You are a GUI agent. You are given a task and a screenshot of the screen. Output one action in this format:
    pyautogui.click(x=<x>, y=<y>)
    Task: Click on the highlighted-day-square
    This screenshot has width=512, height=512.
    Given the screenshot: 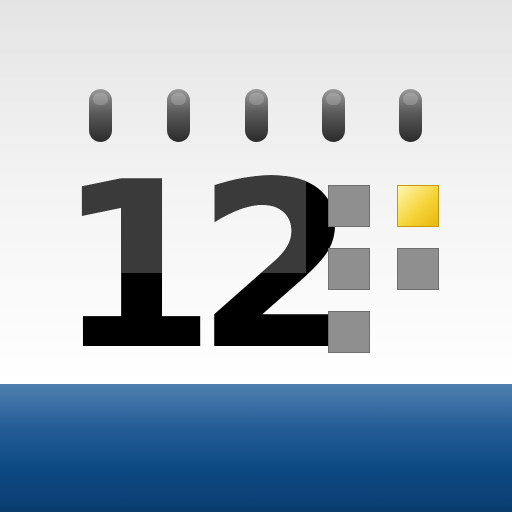 What is the action you would take?
    pyautogui.click(x=418, y=206)
    